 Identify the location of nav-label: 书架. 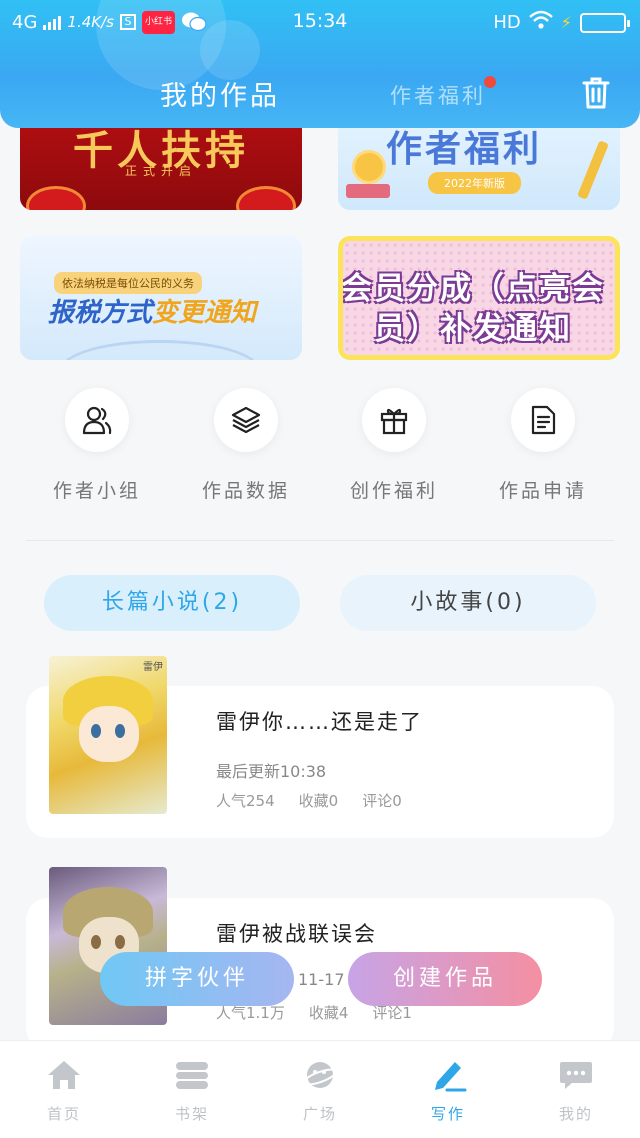
(191, 1114).